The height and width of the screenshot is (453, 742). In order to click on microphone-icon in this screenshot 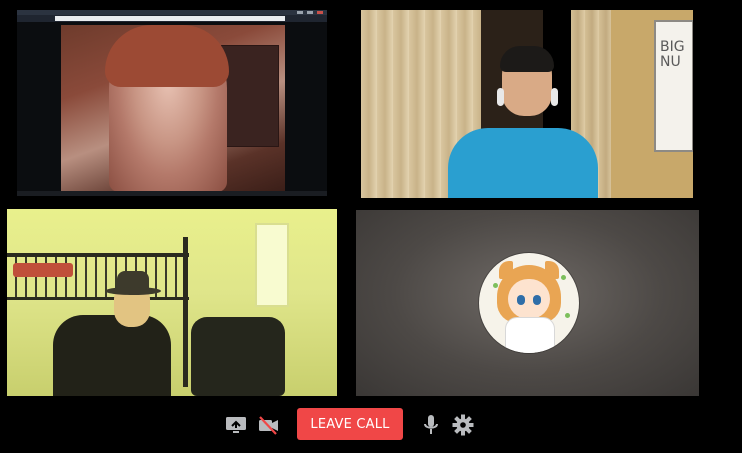, I will do `click(431, 424)`.